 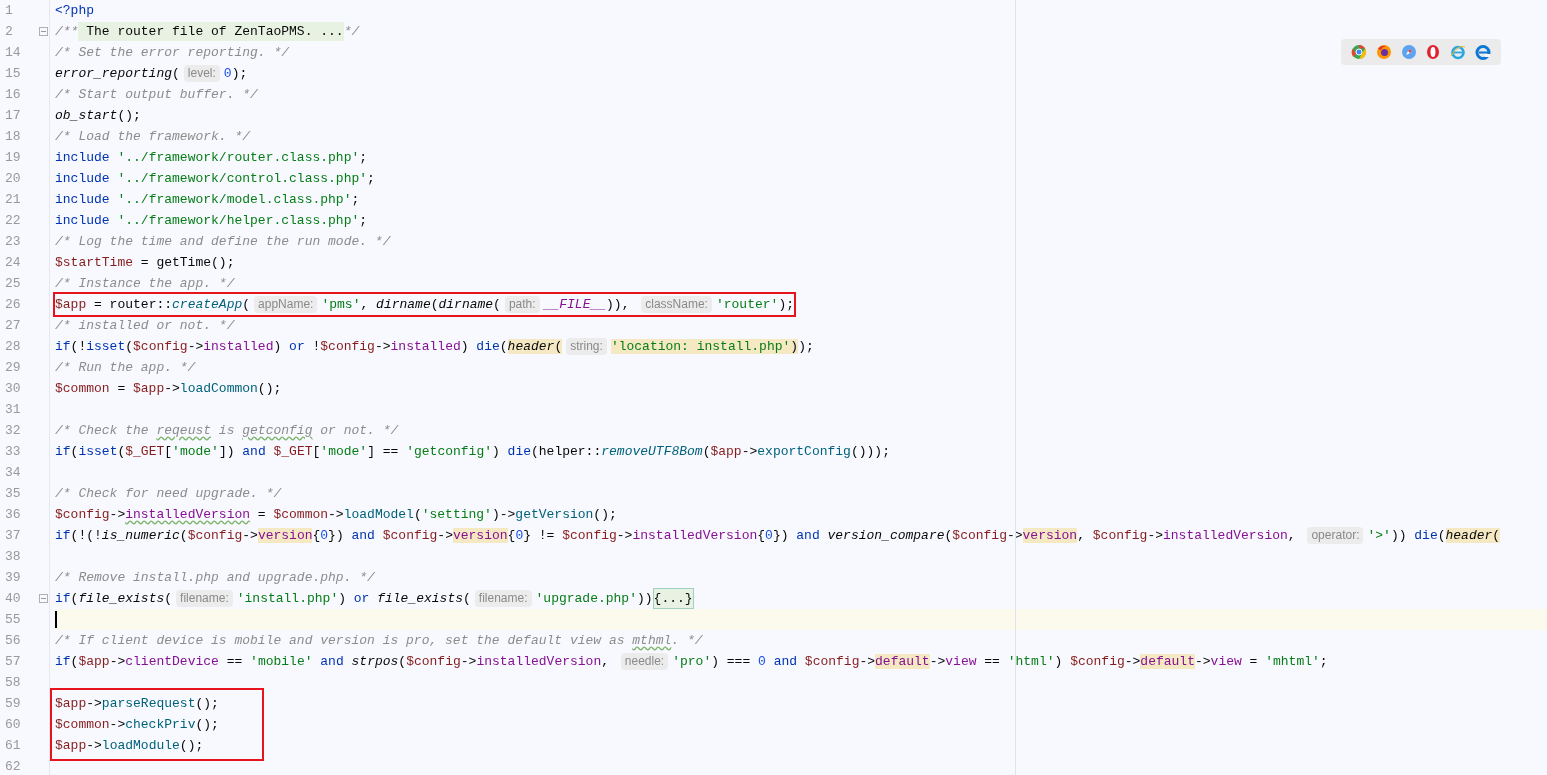 I want to click on line-number: 25, so click(x=13, y=283).